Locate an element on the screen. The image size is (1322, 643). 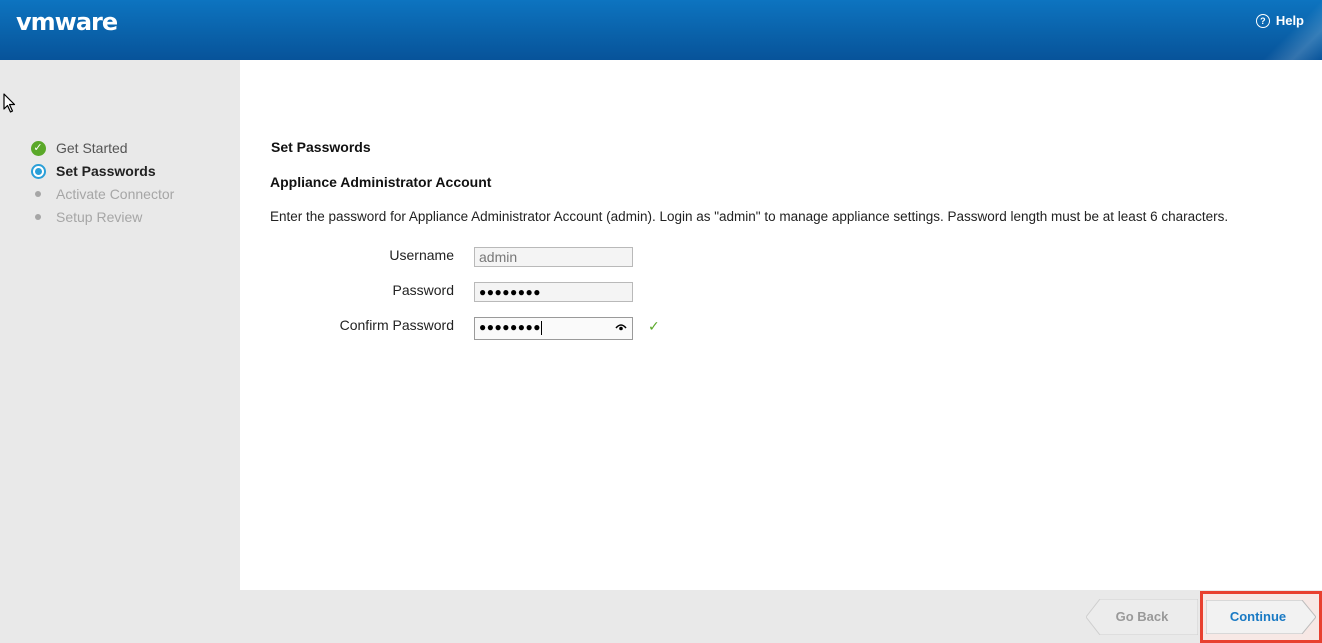
go-back-label: Go Back is located at coordinates (1142, 616).